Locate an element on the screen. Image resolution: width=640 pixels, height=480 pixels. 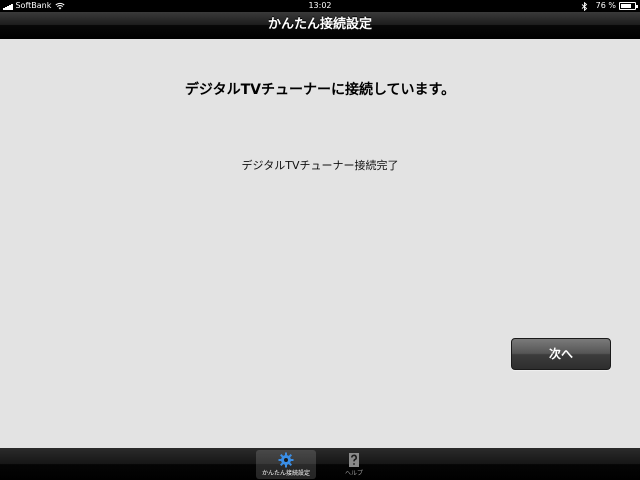
battery-tip is located at coordinates (637, 6).